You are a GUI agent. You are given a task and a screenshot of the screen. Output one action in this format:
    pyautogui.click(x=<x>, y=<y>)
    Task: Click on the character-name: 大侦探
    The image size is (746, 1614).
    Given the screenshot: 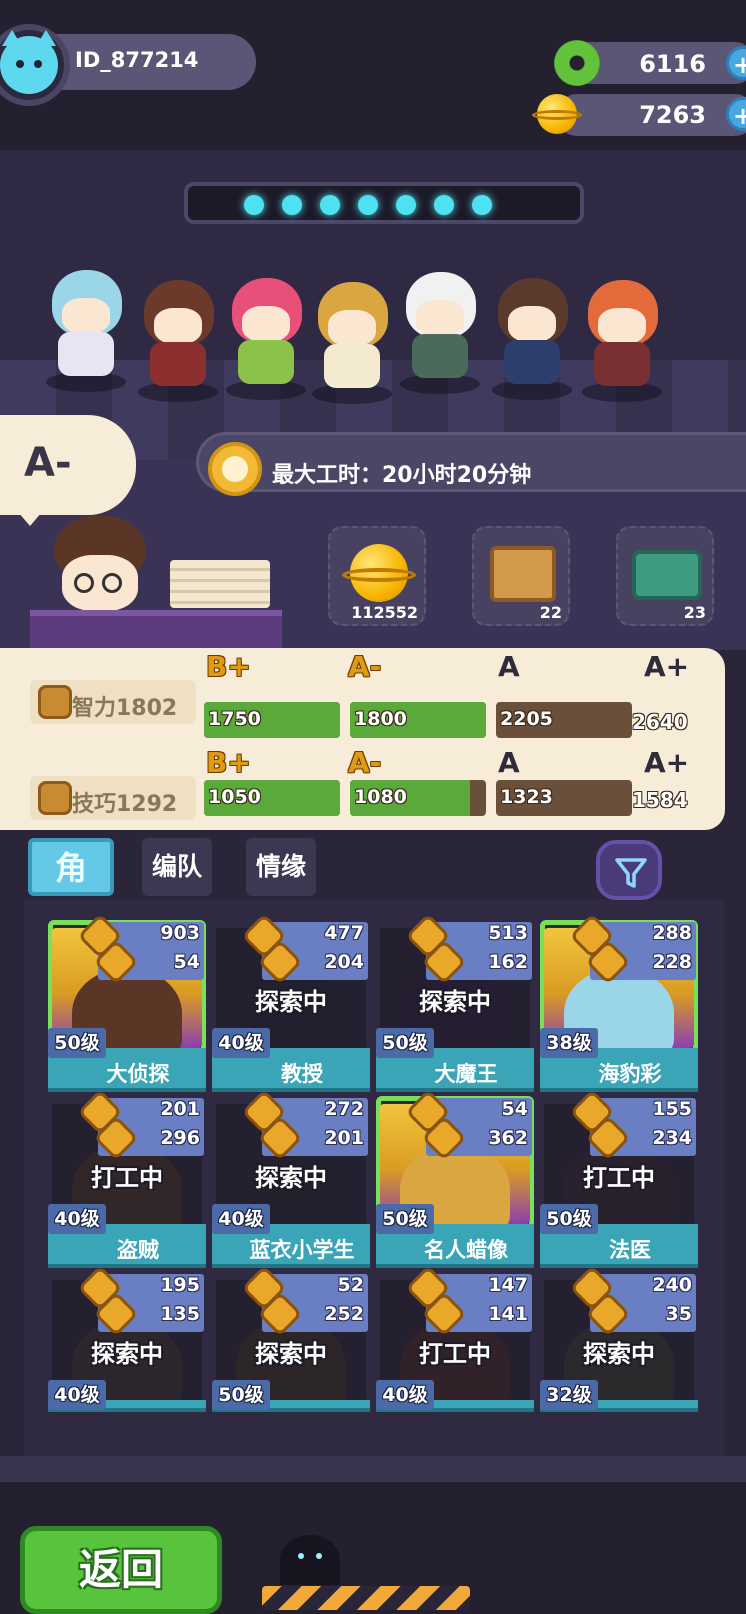 What is the action you would take?
    pyautogui.click(x=138, y=1074)
    